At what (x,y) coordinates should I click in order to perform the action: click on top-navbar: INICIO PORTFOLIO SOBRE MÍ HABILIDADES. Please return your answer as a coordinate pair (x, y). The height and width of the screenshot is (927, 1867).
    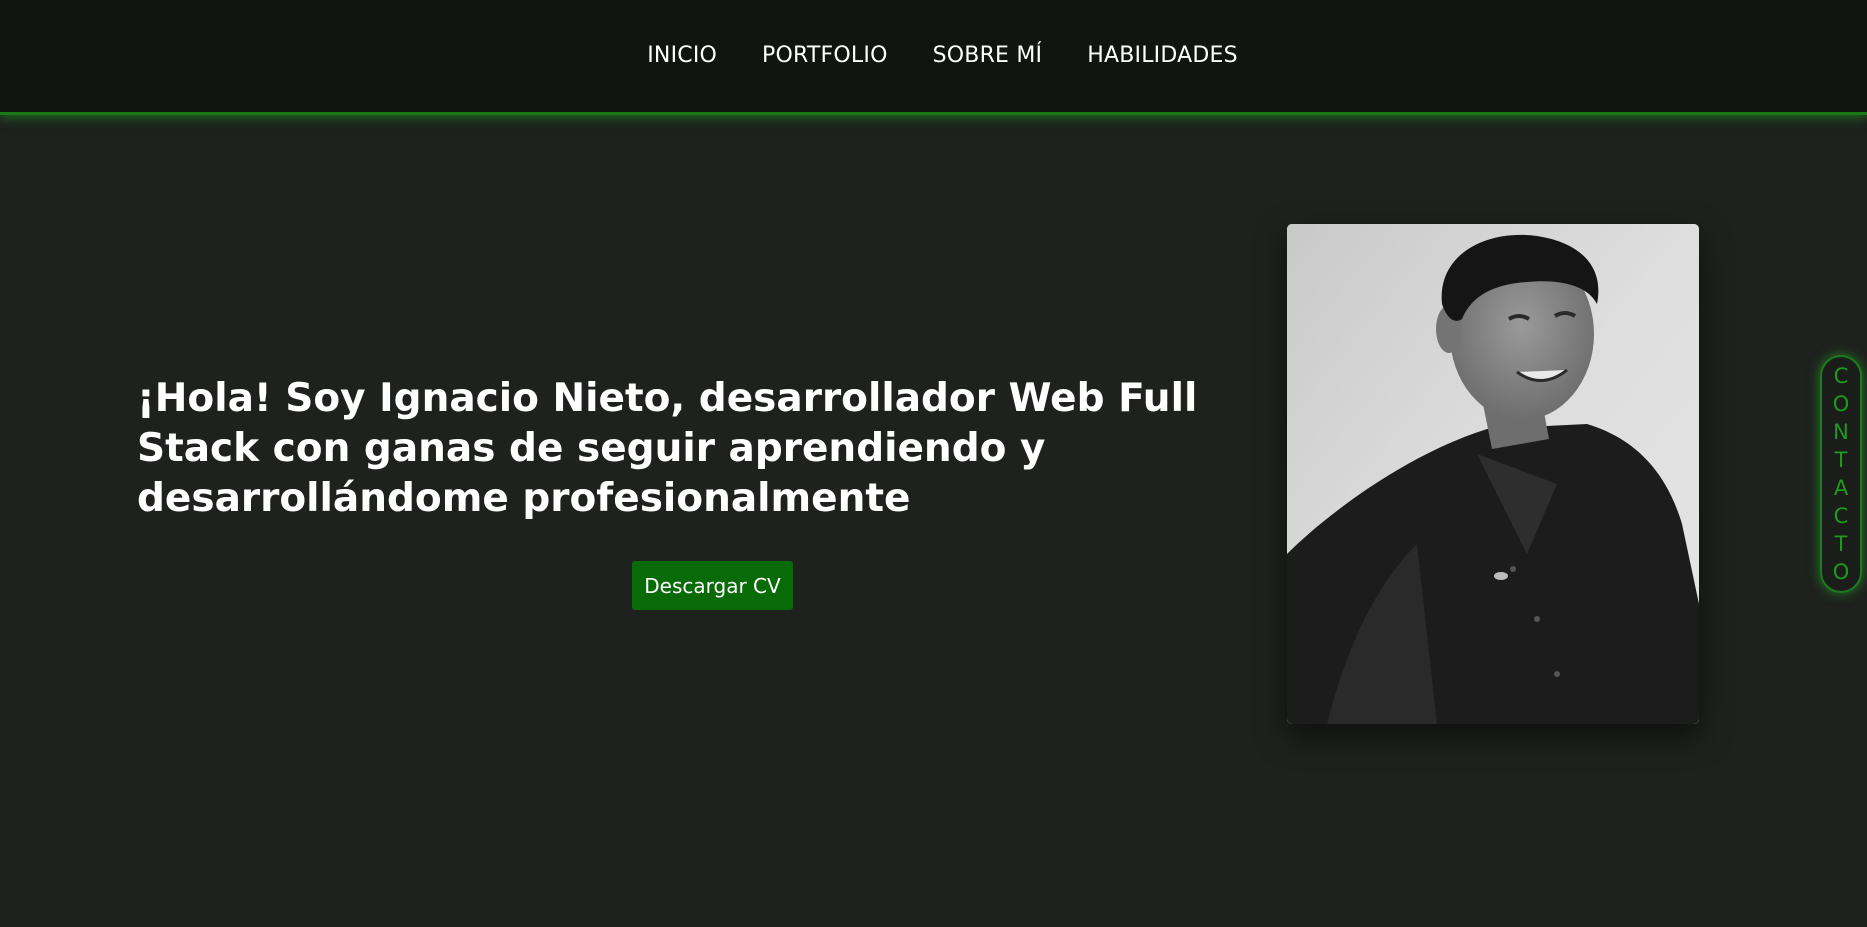
    Looking at the image, I should click on (933, 57).